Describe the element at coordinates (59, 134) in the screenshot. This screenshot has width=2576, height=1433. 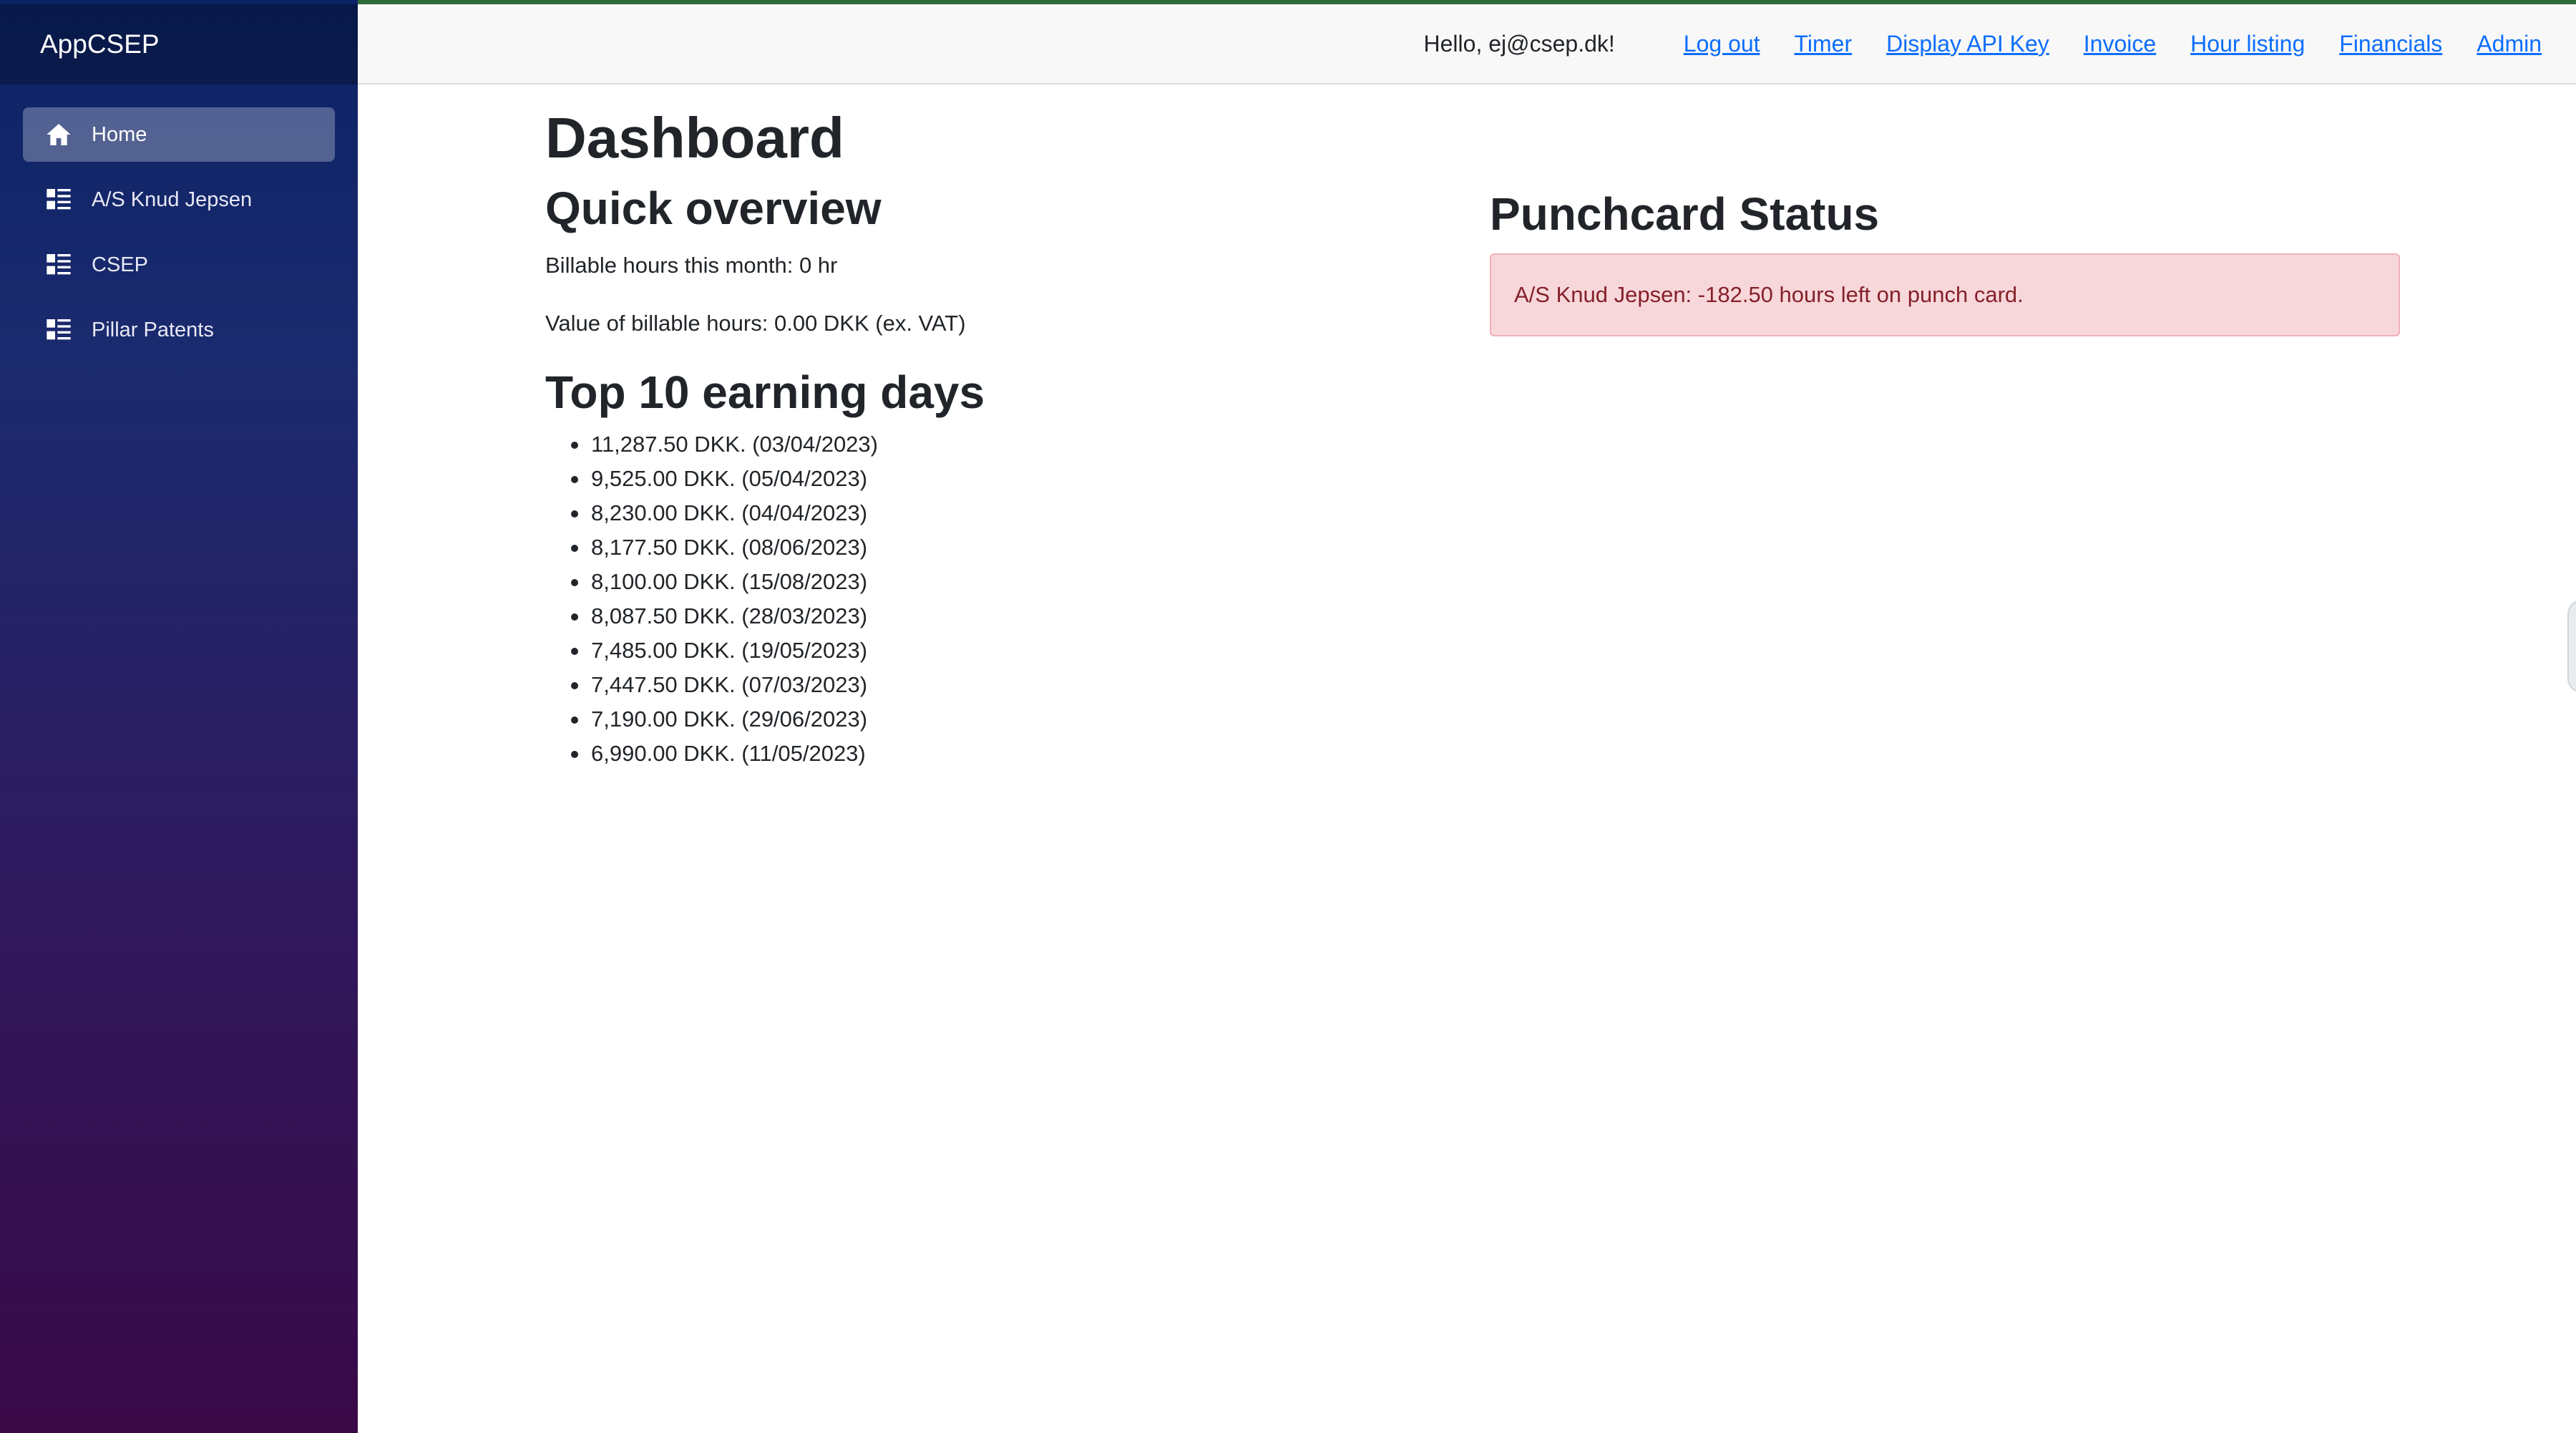
I see `home-icon` at that location.